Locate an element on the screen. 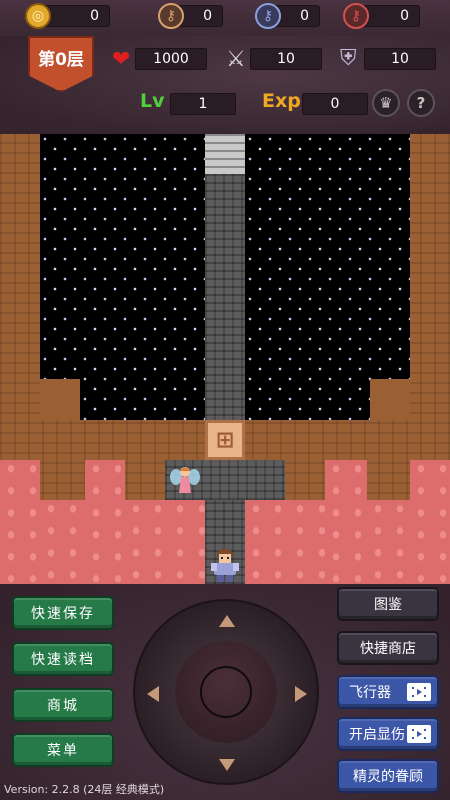  exp-label: Exp is located at coordinates (281, 101).